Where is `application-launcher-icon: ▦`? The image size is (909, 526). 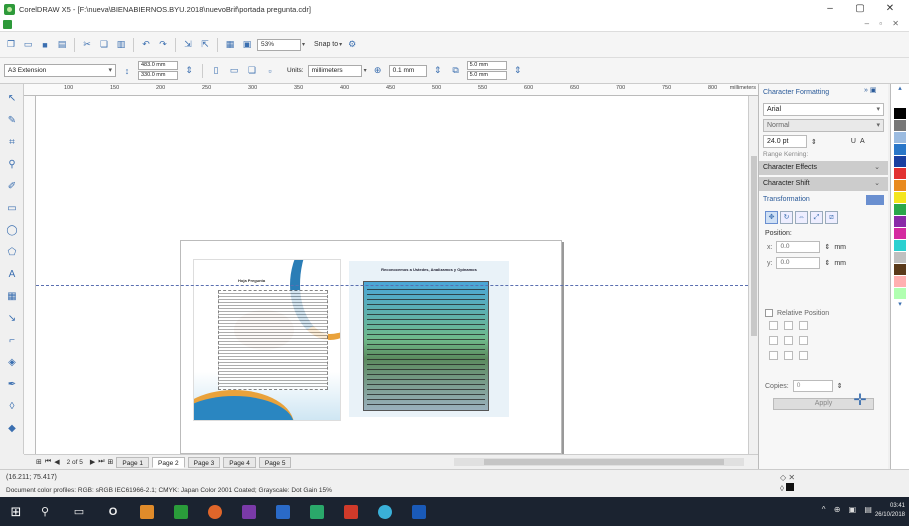 application-launcher-icon: ▦ is located at coordinates (230, 45).